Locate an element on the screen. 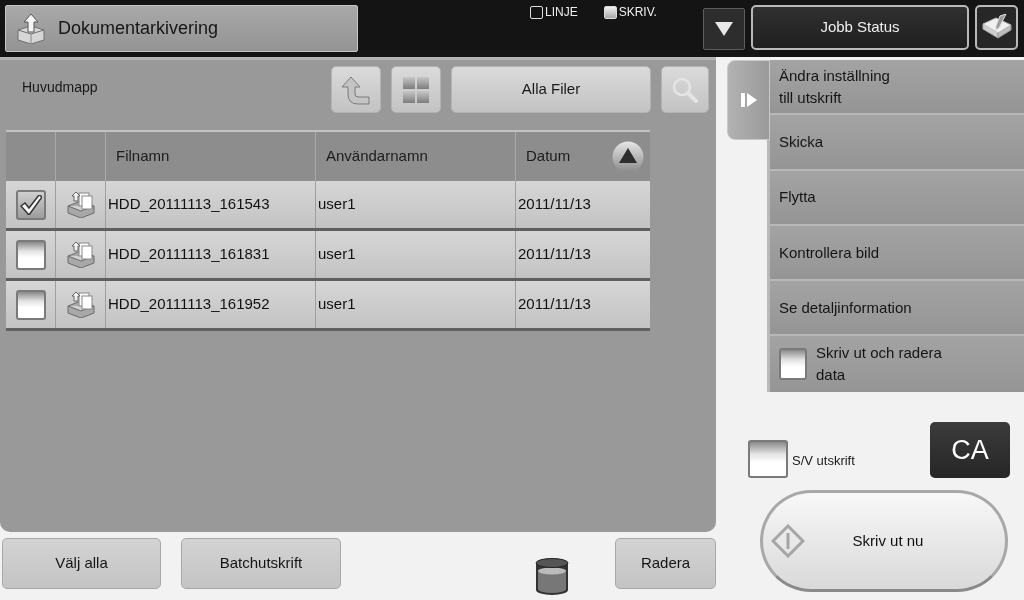  table-cell: HDD_20111113_161543 is located at coordinates (210, 204).